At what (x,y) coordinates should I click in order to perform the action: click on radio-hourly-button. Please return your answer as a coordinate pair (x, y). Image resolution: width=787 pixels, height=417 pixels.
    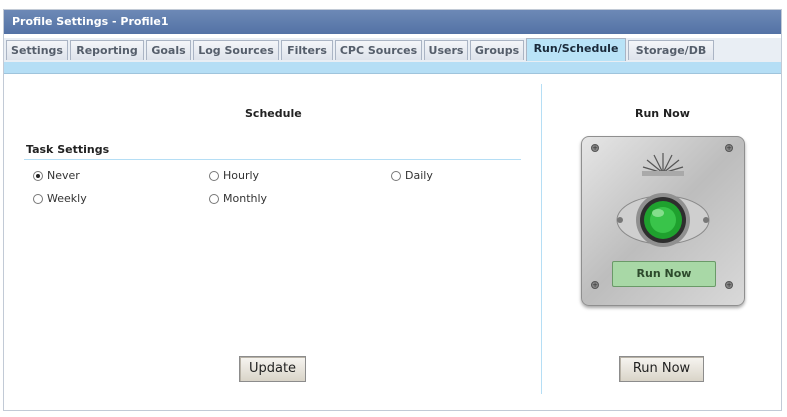
    Looking at the image, I should click on (214, 175).